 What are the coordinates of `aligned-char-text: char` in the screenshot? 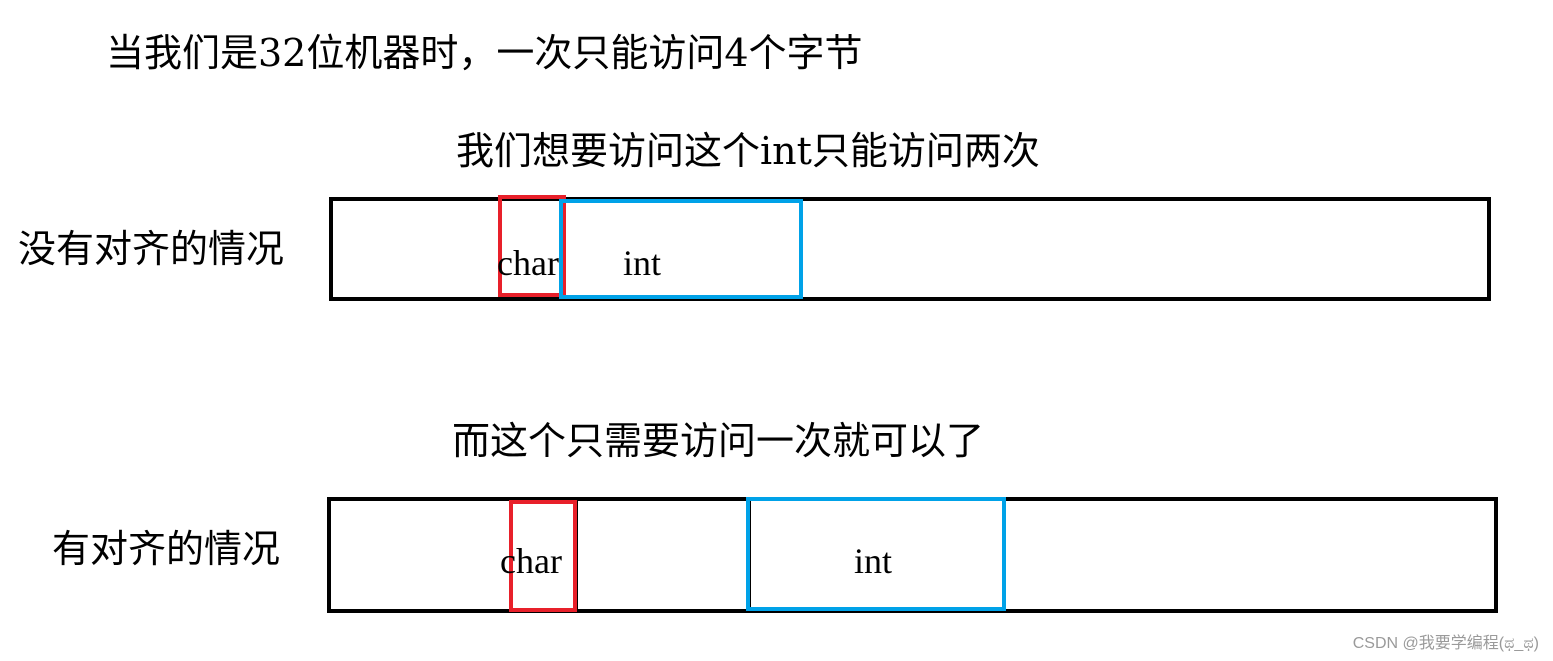 It's located at (531, 561).